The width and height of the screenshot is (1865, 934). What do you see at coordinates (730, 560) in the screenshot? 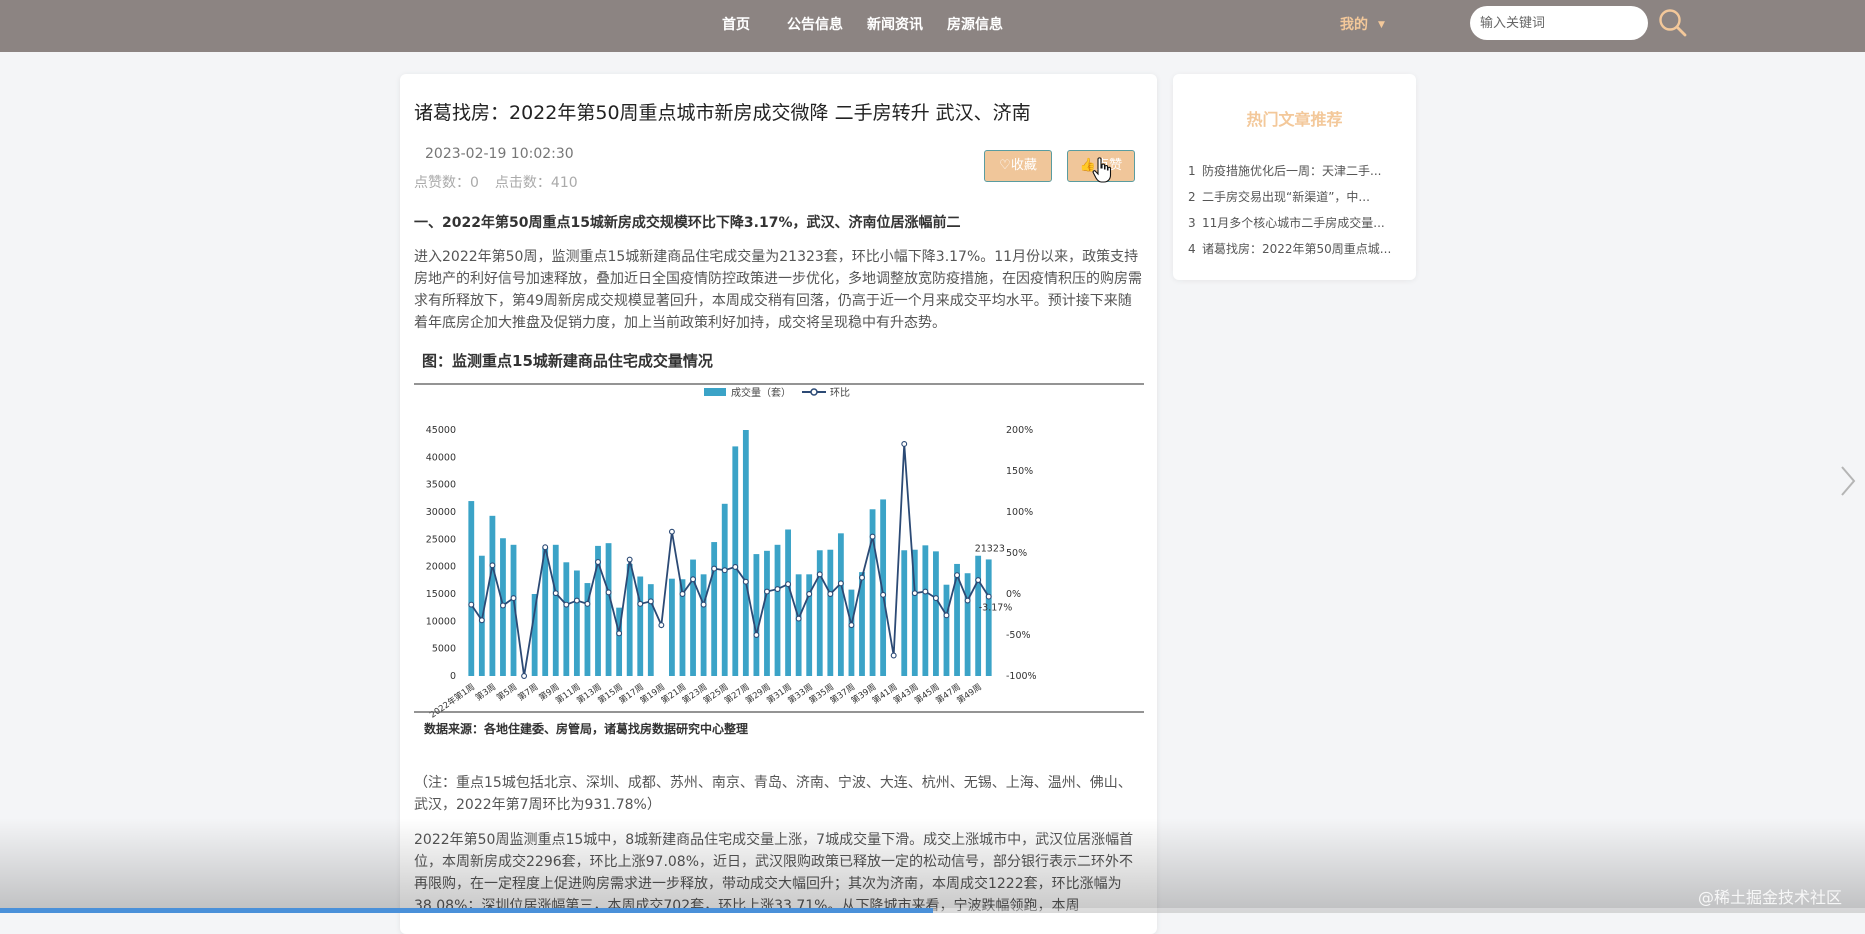
I see `chart-series-line` at bounding box center [730, 560].